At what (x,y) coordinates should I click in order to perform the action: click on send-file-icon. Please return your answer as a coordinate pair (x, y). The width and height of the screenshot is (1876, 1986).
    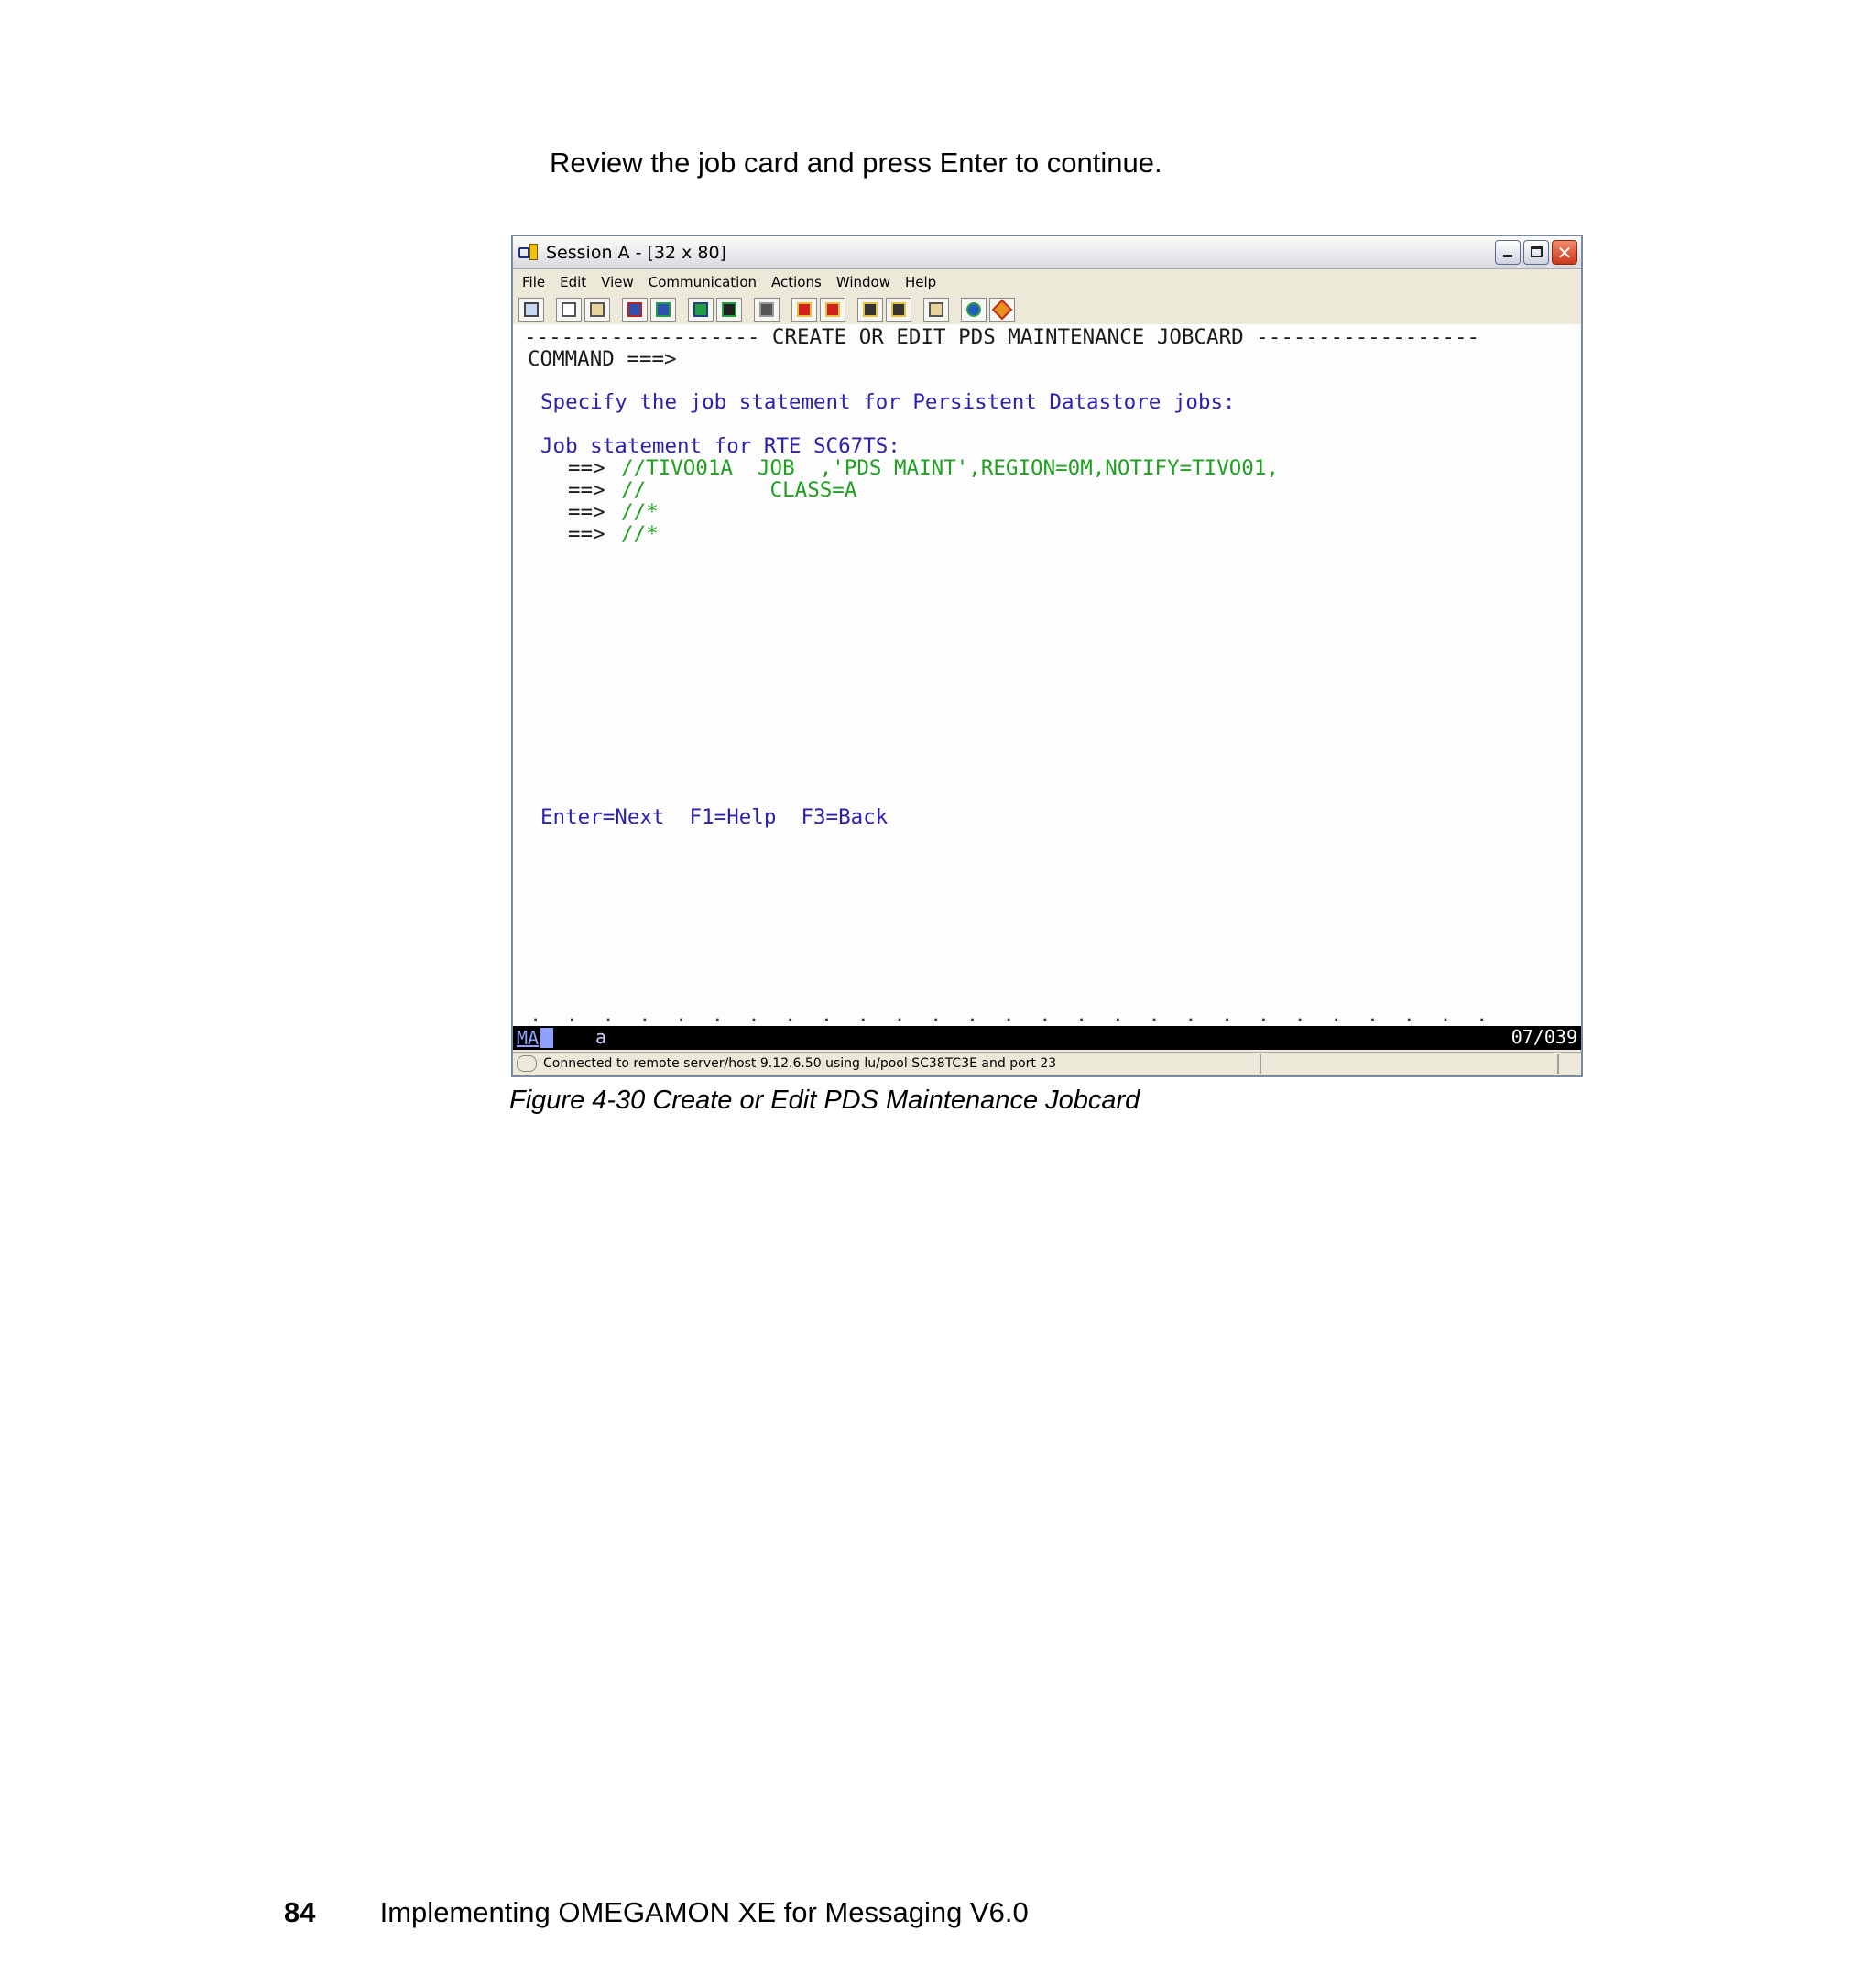
    Looking at the image, I should click on (634, 309).